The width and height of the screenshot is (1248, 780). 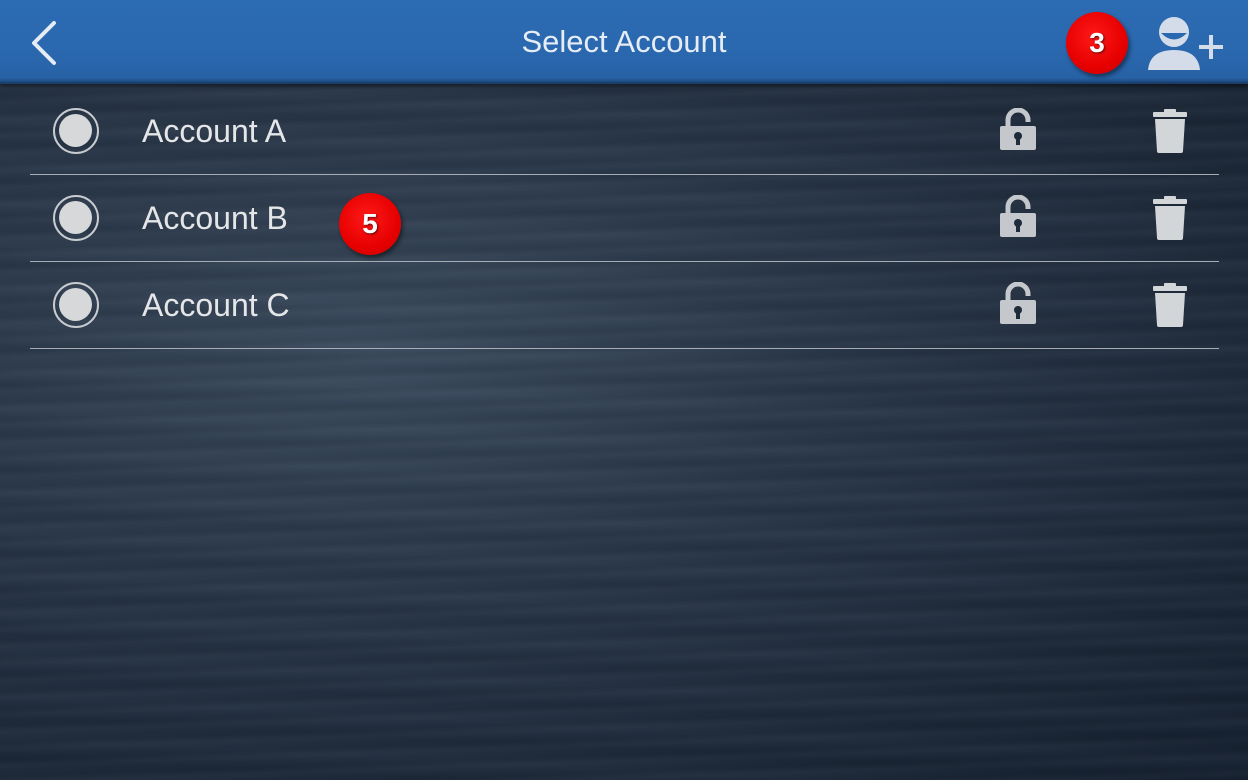 I want to click on annotation-badge: 5, so click(x=370, y=224).